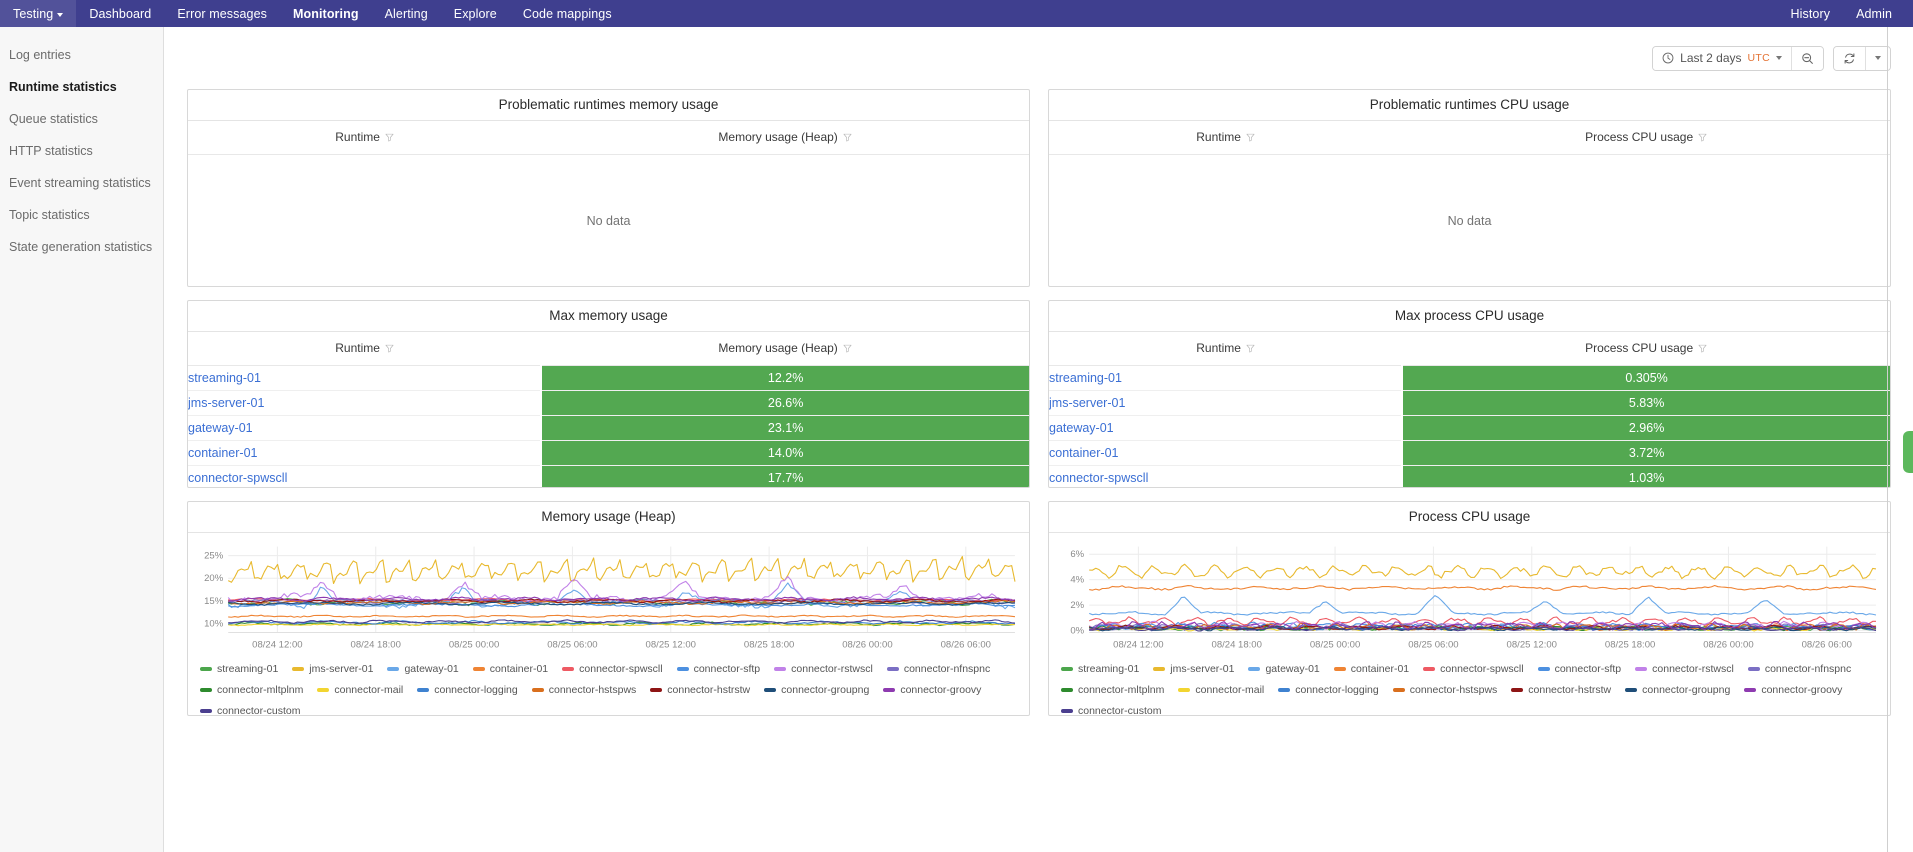  Describe the element at coordinates (1810, 13) in the screenshot. I see `nav-item-history: History` at that location.